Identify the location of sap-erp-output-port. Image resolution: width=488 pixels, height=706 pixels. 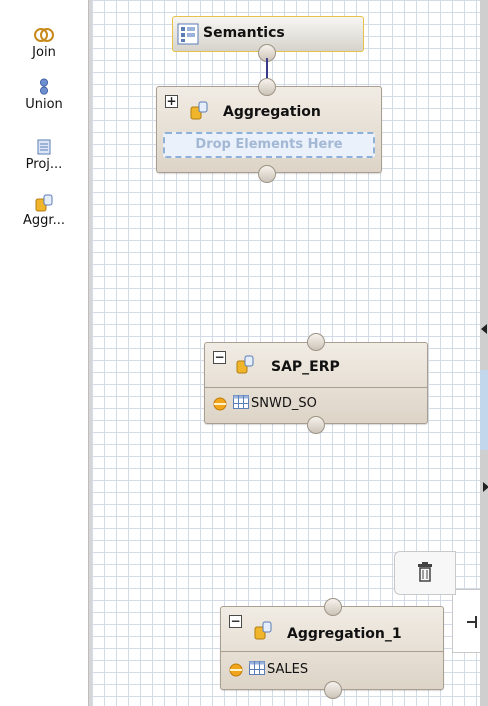
(316, 342).